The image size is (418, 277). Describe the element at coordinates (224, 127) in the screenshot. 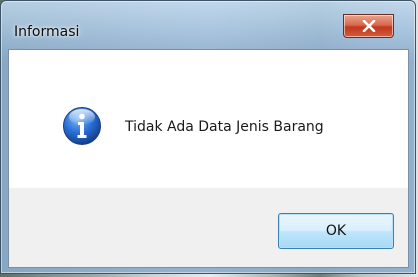

I see `message-text: Tidak Ada Data Jenis Barang` at that location.